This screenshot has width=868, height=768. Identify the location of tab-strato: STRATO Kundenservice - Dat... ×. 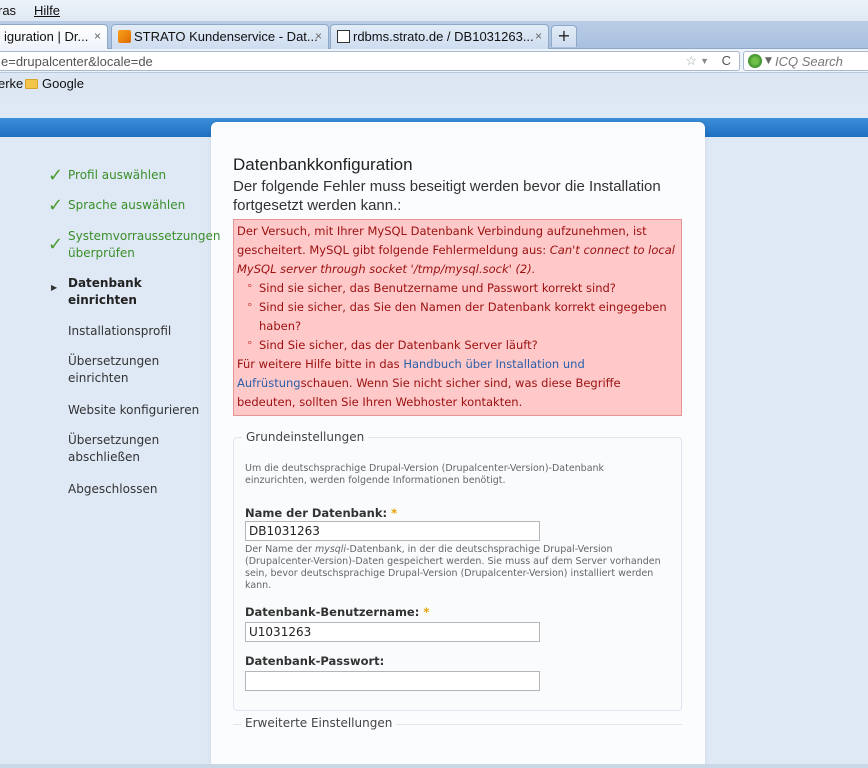
(220, 36).